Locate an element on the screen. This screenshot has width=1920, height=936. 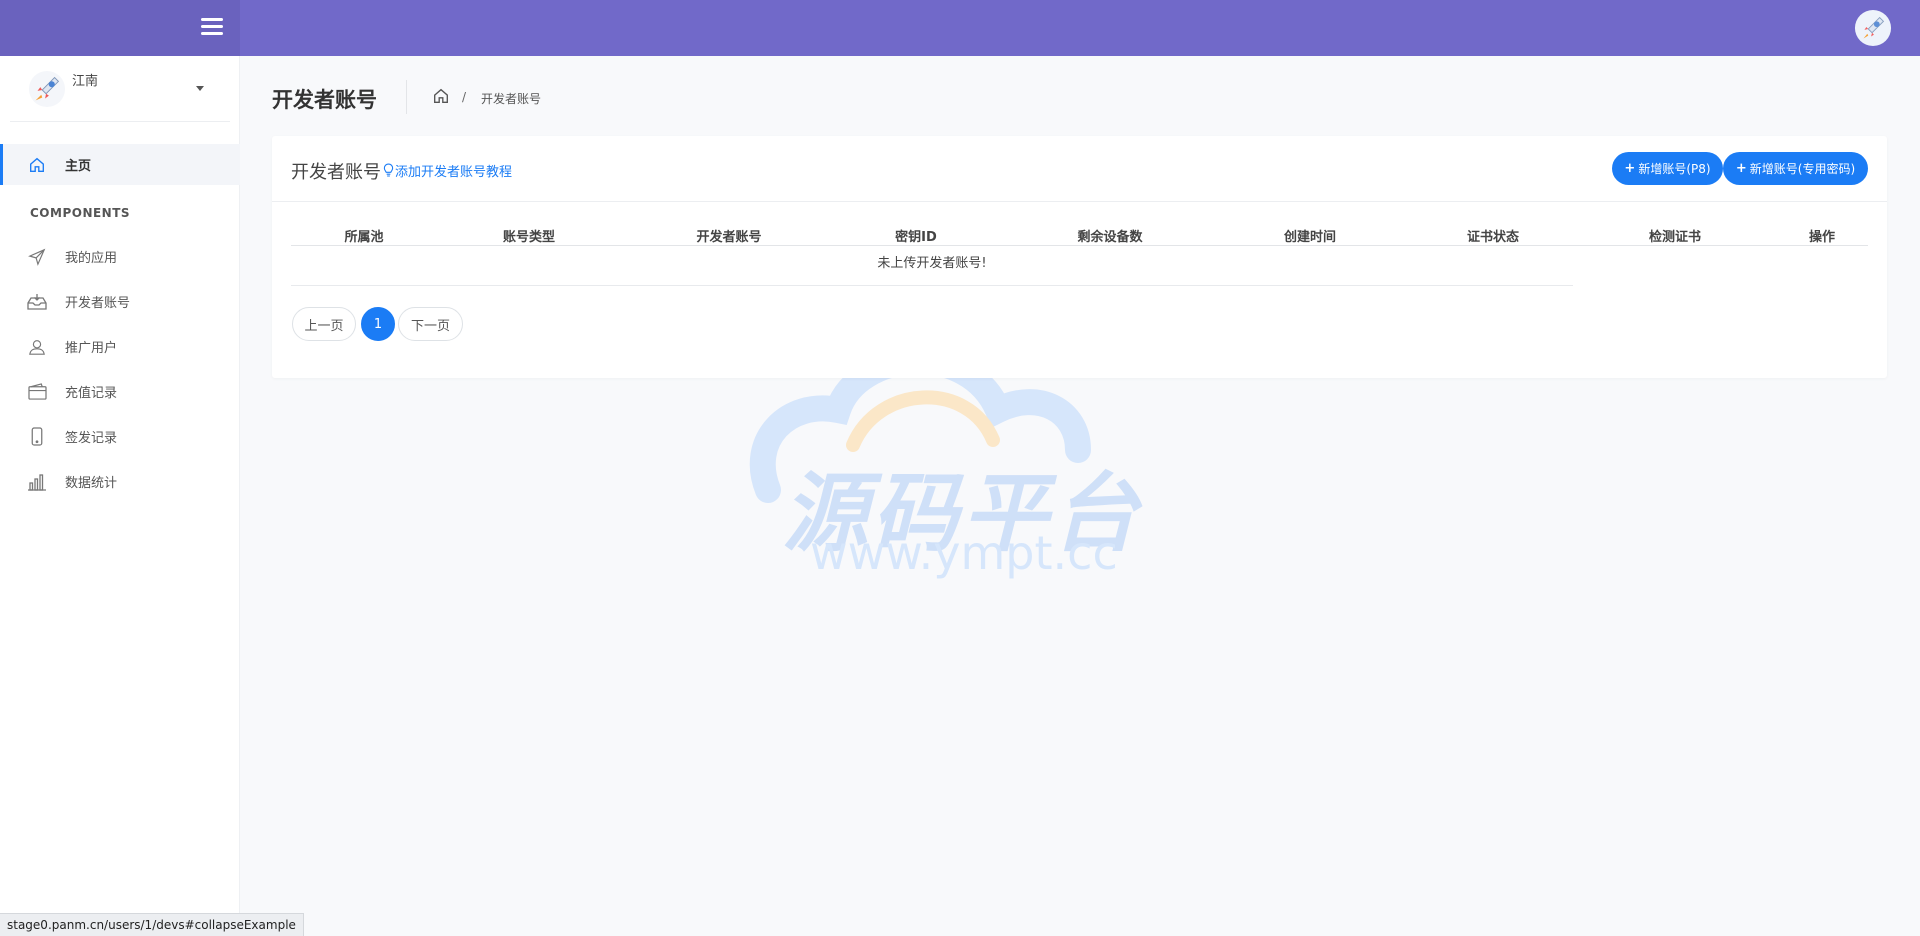
sidebar-item-home: 主页 is located at coordinates (120, 164).